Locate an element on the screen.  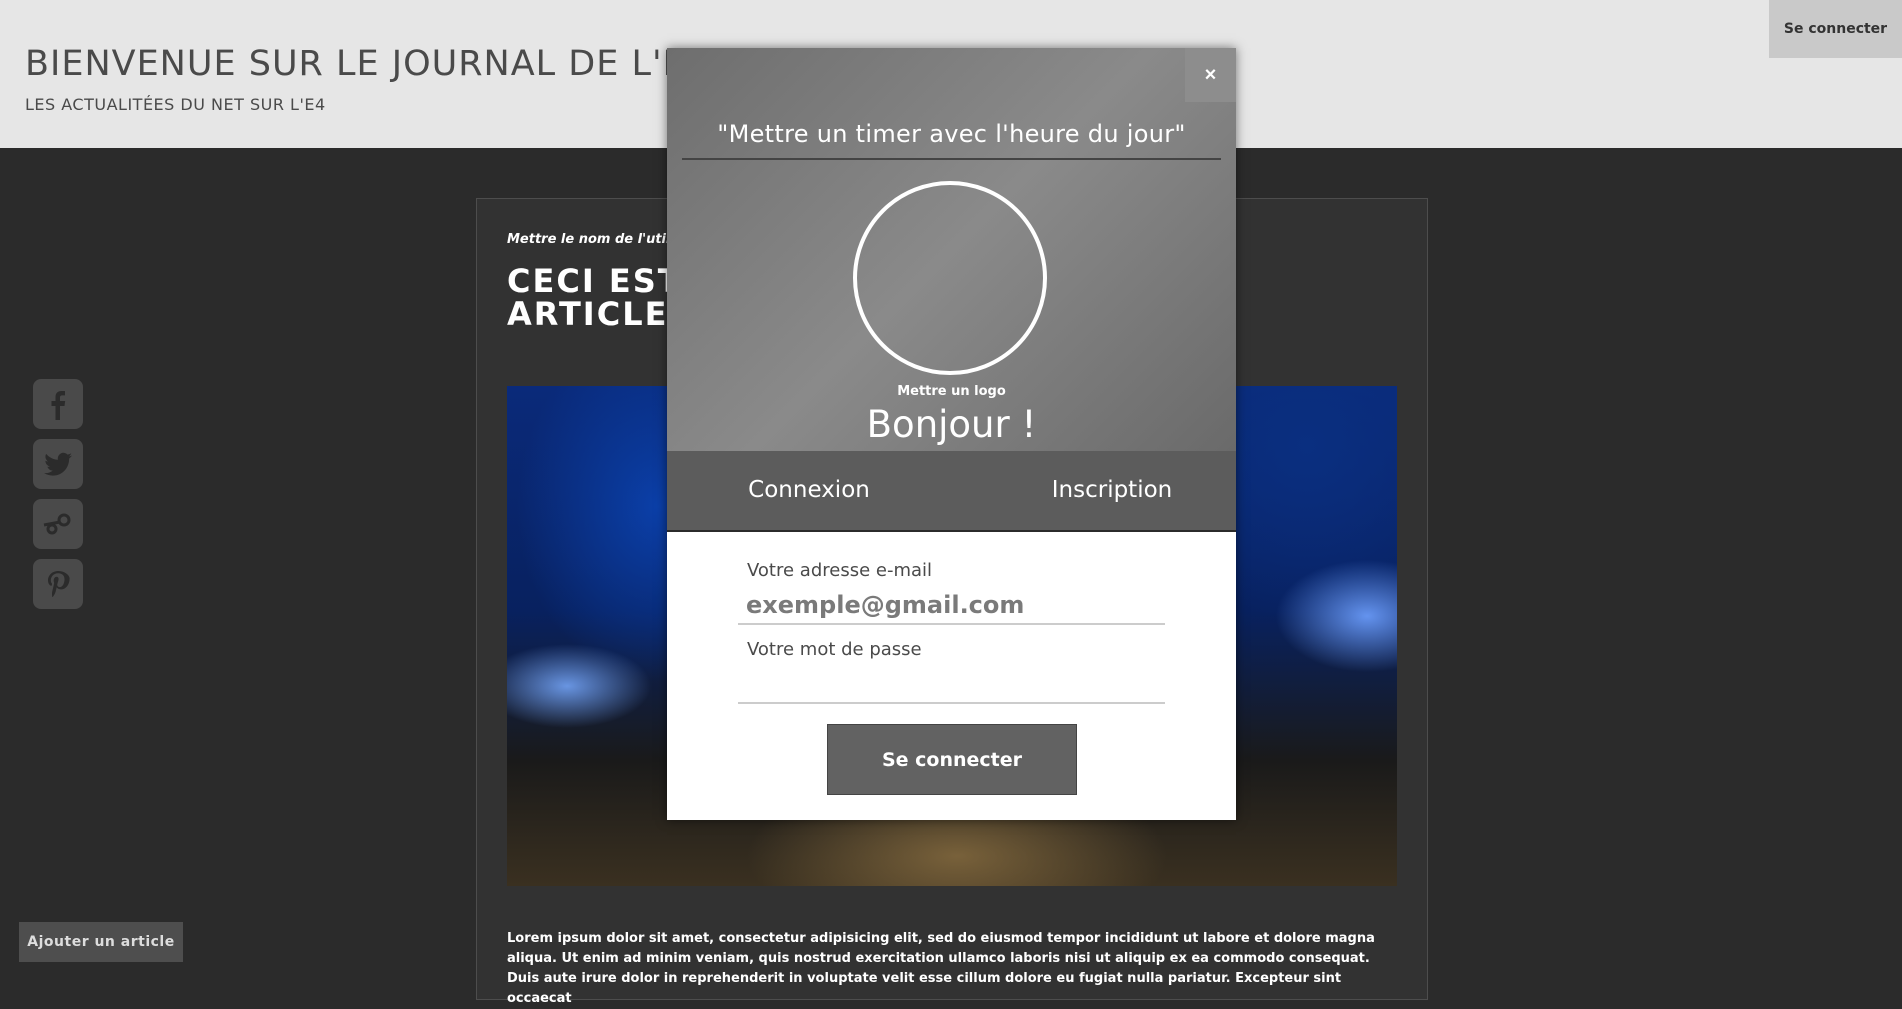
pinterest-icon is located at coordinates (59, 584).